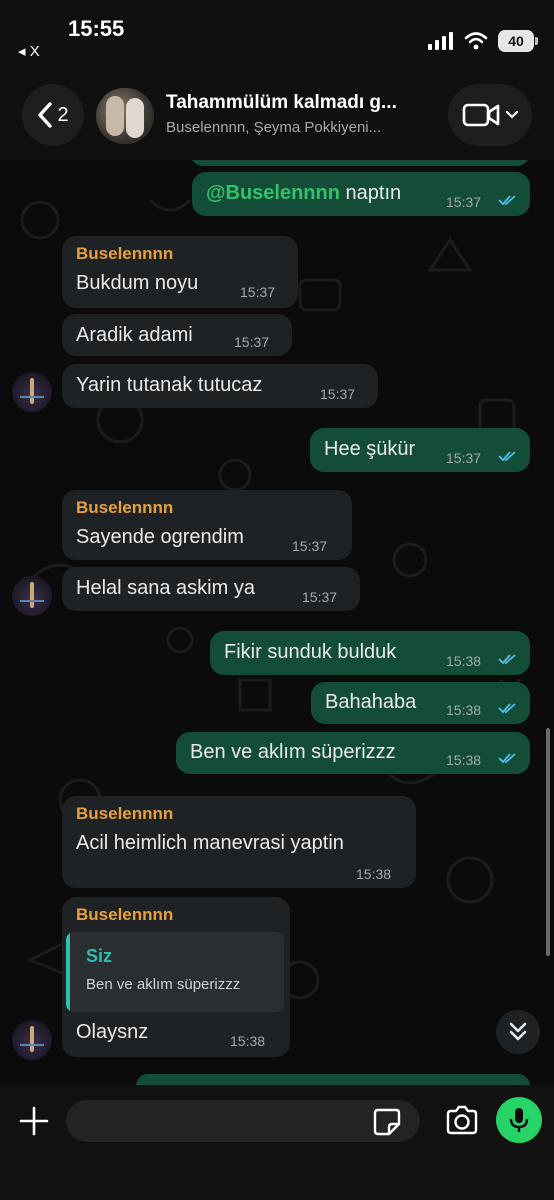 Image resolution: width=554 pixels, height=1200 pixels. Describe the element at coordinates (125, 116) in the screenshot. I see `group-avatar` at that location.